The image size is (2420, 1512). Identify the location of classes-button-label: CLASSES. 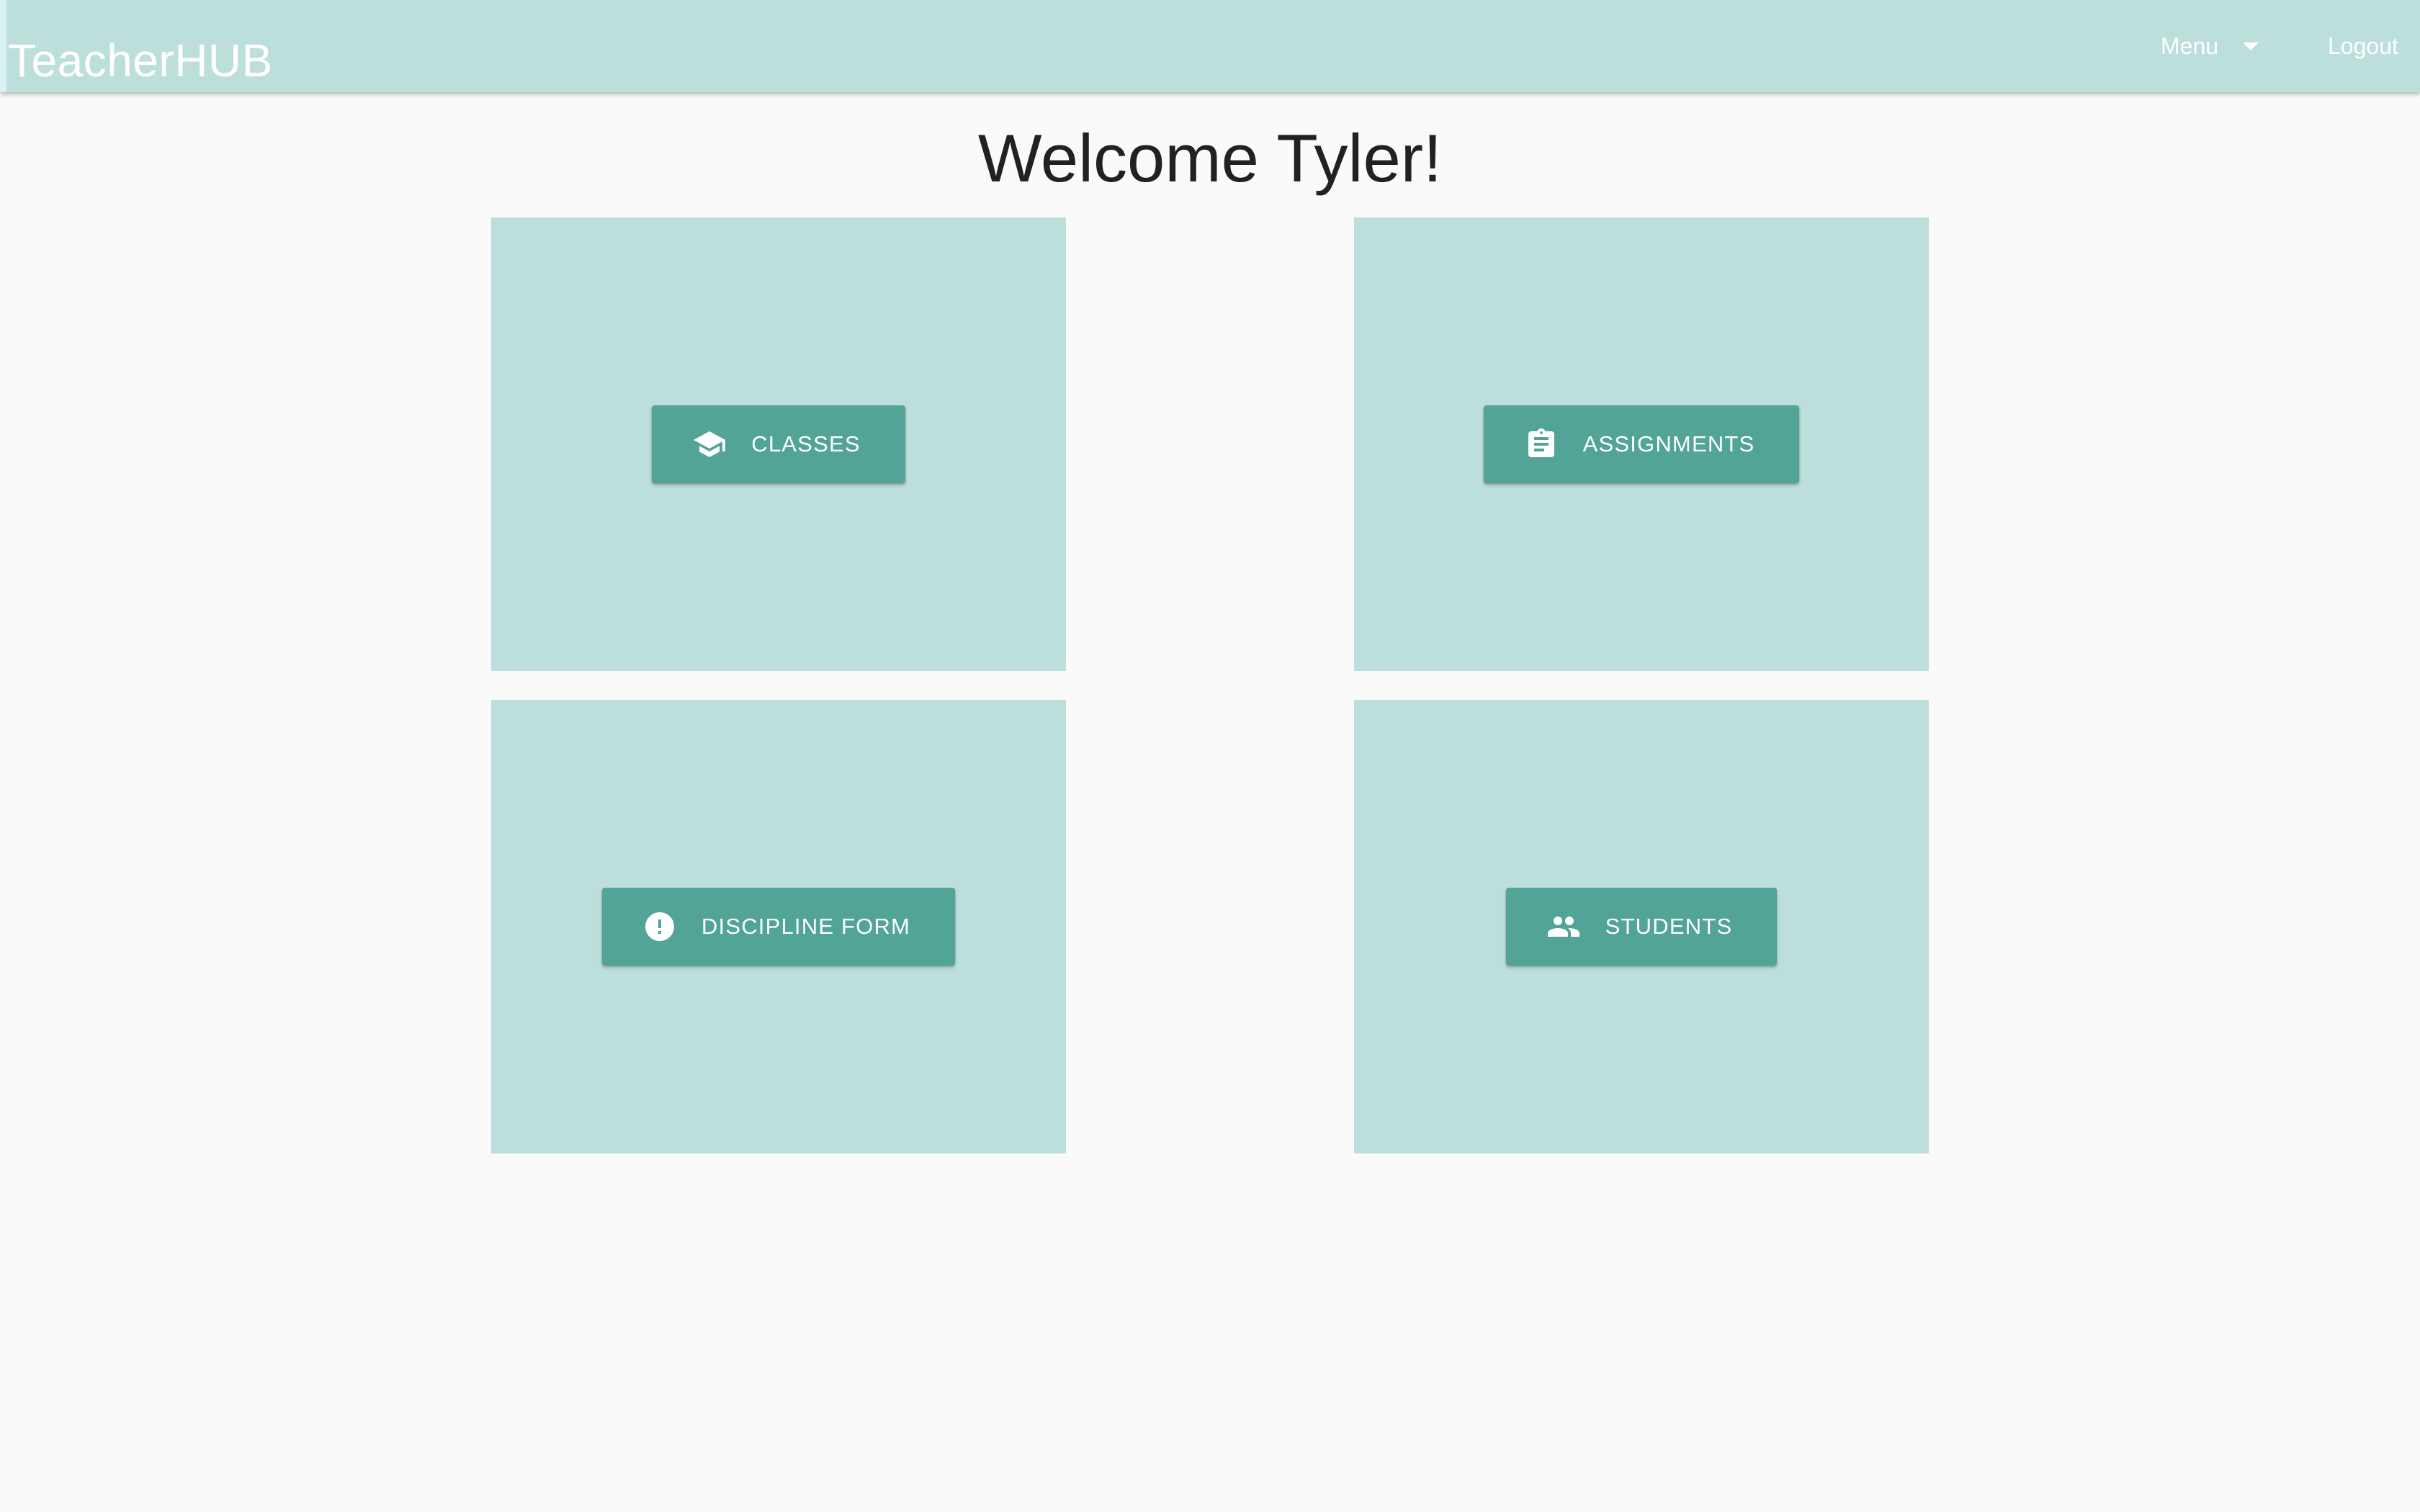
(806, 443).